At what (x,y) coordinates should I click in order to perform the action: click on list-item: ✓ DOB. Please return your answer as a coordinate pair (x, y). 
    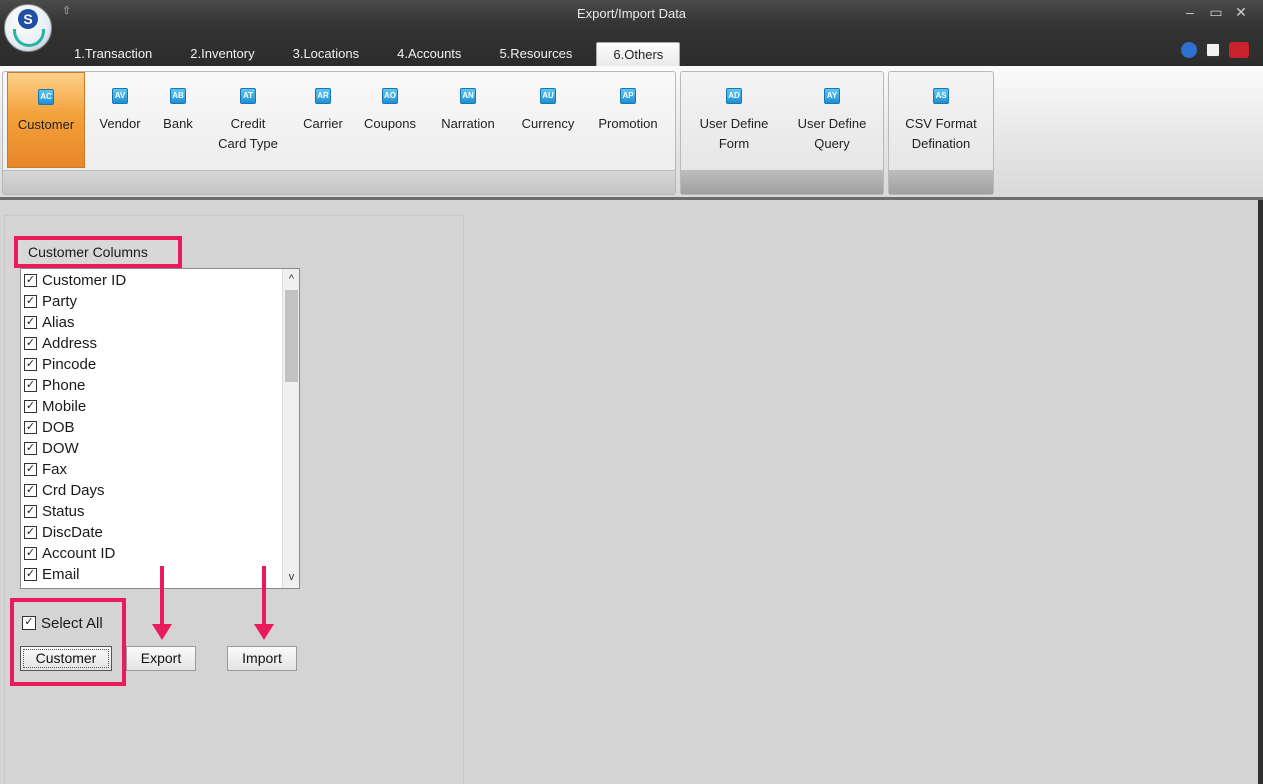
    Looking at the image, I should click on (49, 427).